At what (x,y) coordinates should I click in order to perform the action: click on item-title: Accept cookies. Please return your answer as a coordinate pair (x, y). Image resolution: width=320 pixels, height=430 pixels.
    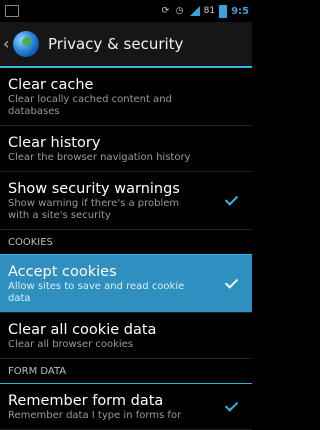
    Looking at the image, I should click on (62, 272).